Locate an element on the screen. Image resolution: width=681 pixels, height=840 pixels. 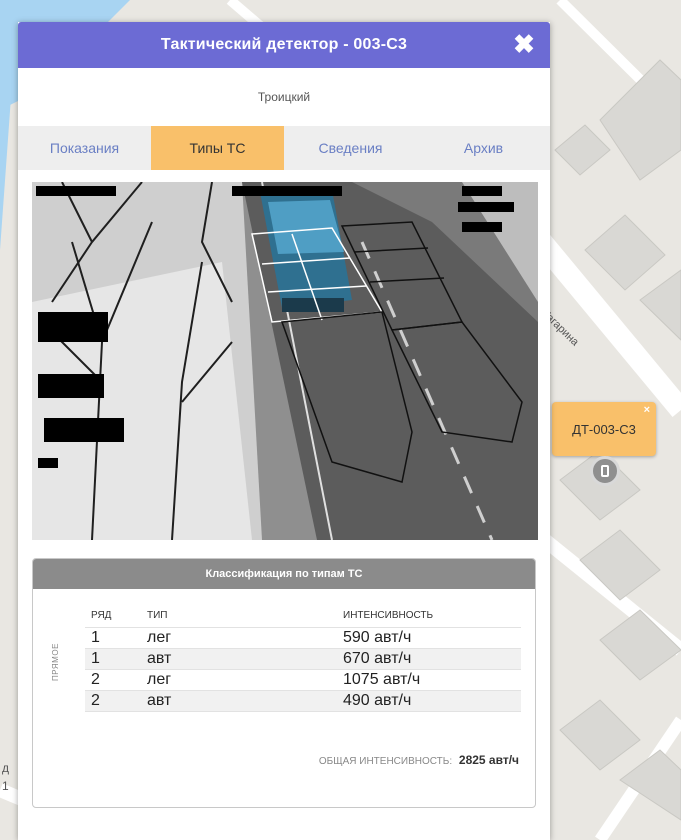
column-header-intensity: интенсивность is located at coordinates (432, 616).